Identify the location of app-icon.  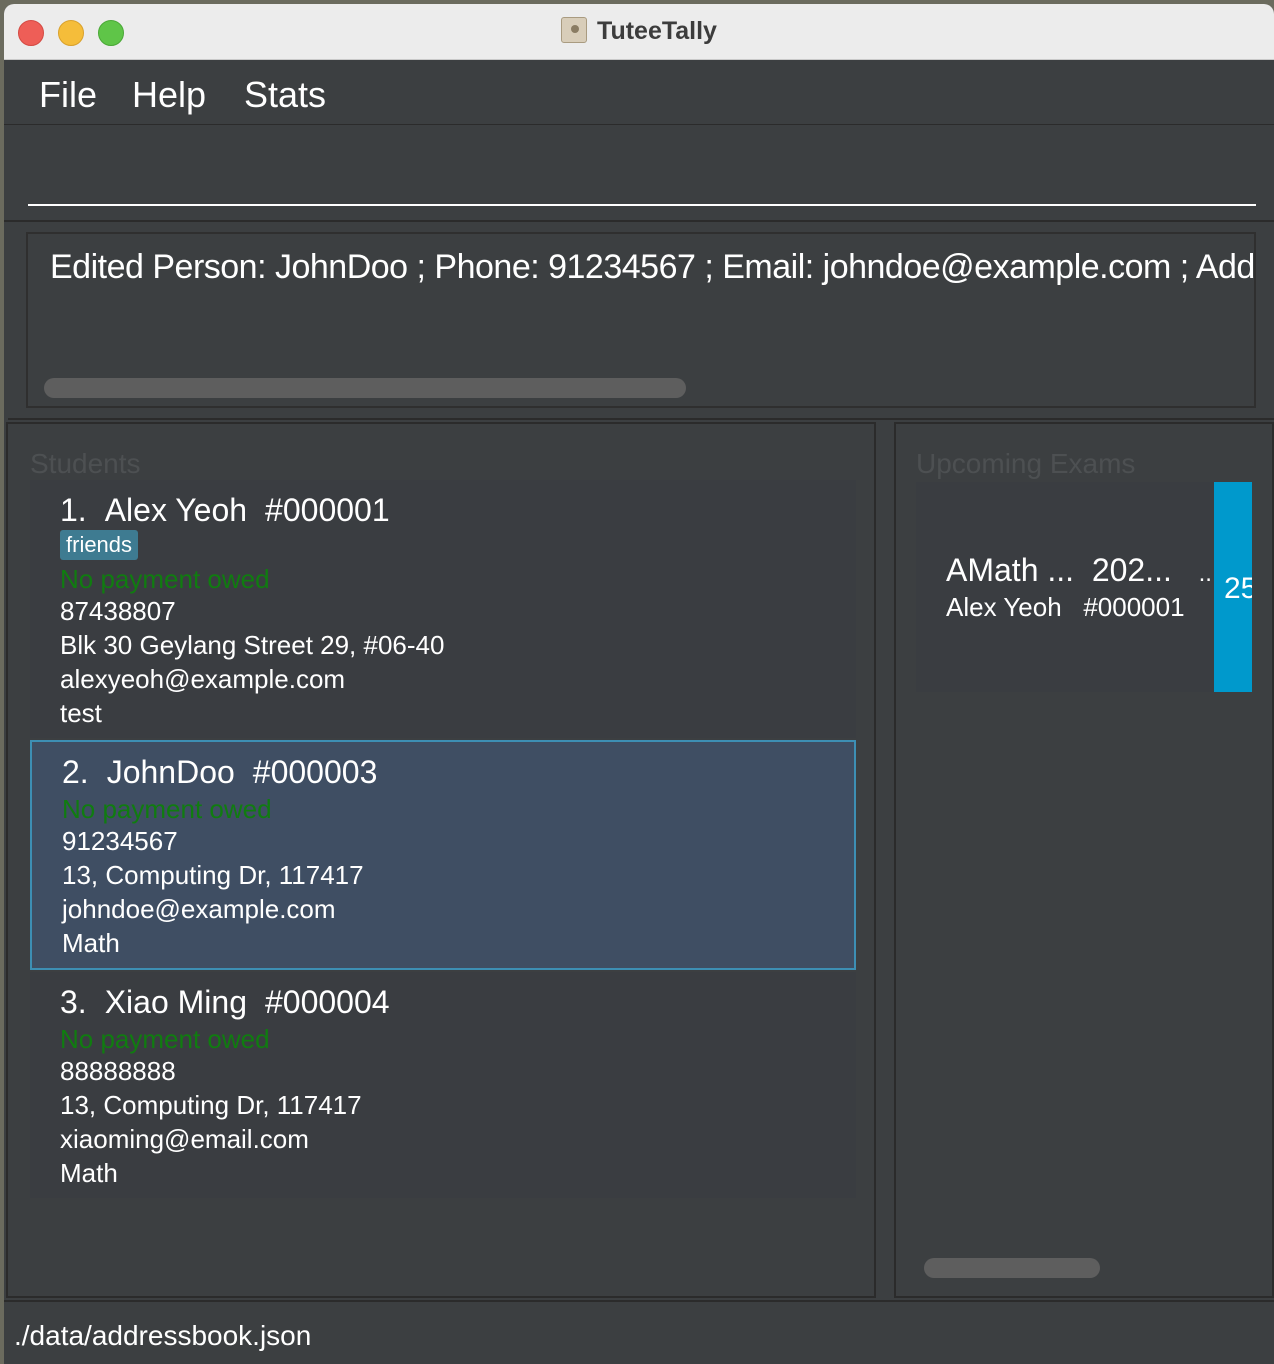
(574, 30).